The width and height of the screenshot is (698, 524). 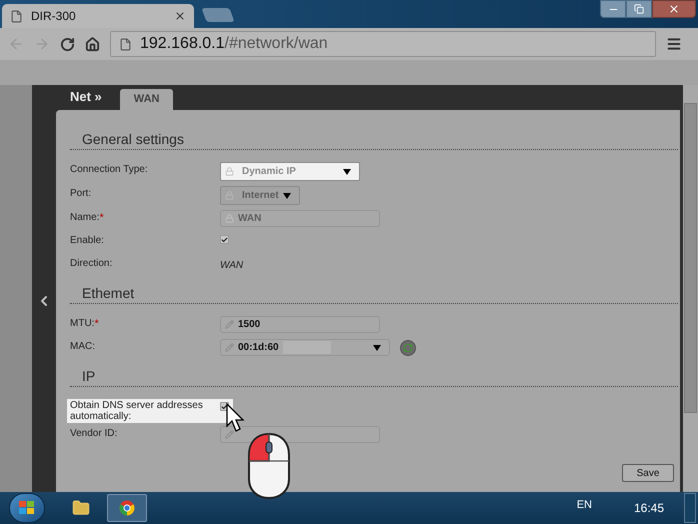 What do you see at coordinates (109, 169) in the screenshot?
I see `field-label: Connection Type:` at bounding box center [109, 169].